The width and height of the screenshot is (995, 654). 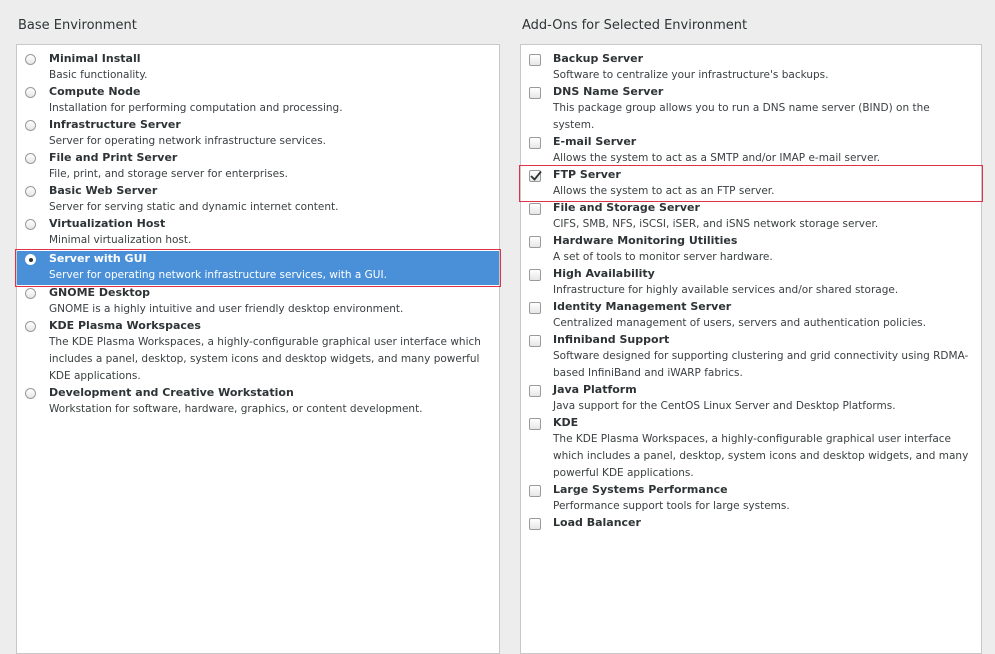 I want to click on option-title: Load Balancer, so click(x=597, y=522).